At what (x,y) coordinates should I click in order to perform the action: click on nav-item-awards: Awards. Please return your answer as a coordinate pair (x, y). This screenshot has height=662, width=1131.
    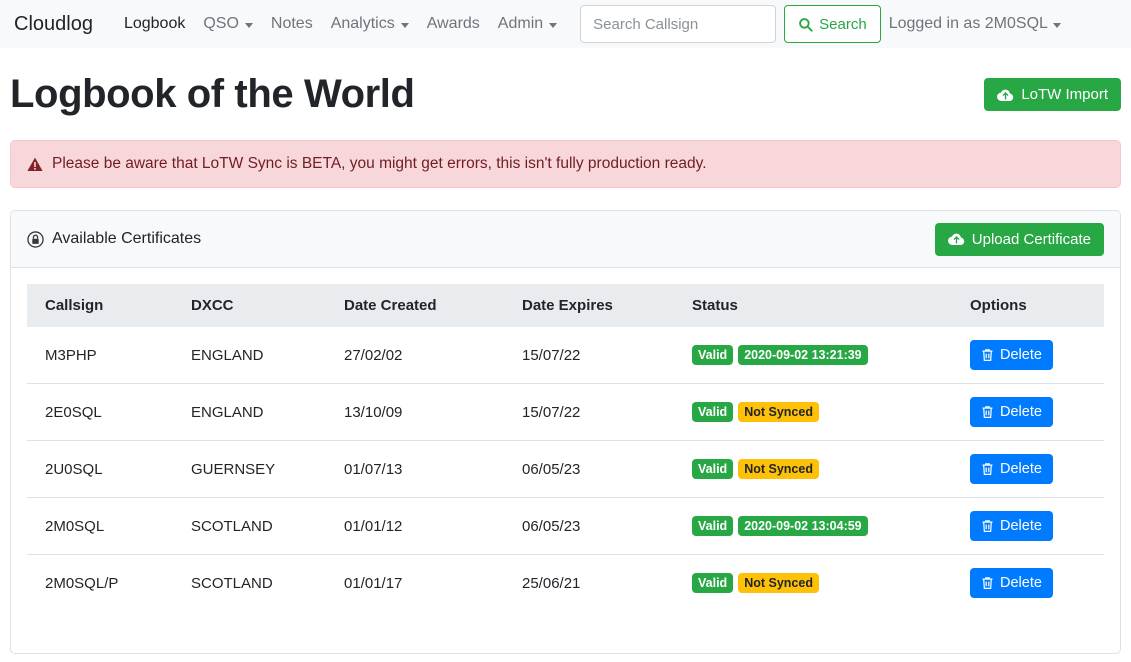
    Looking at the image, I should click on (453, 24).